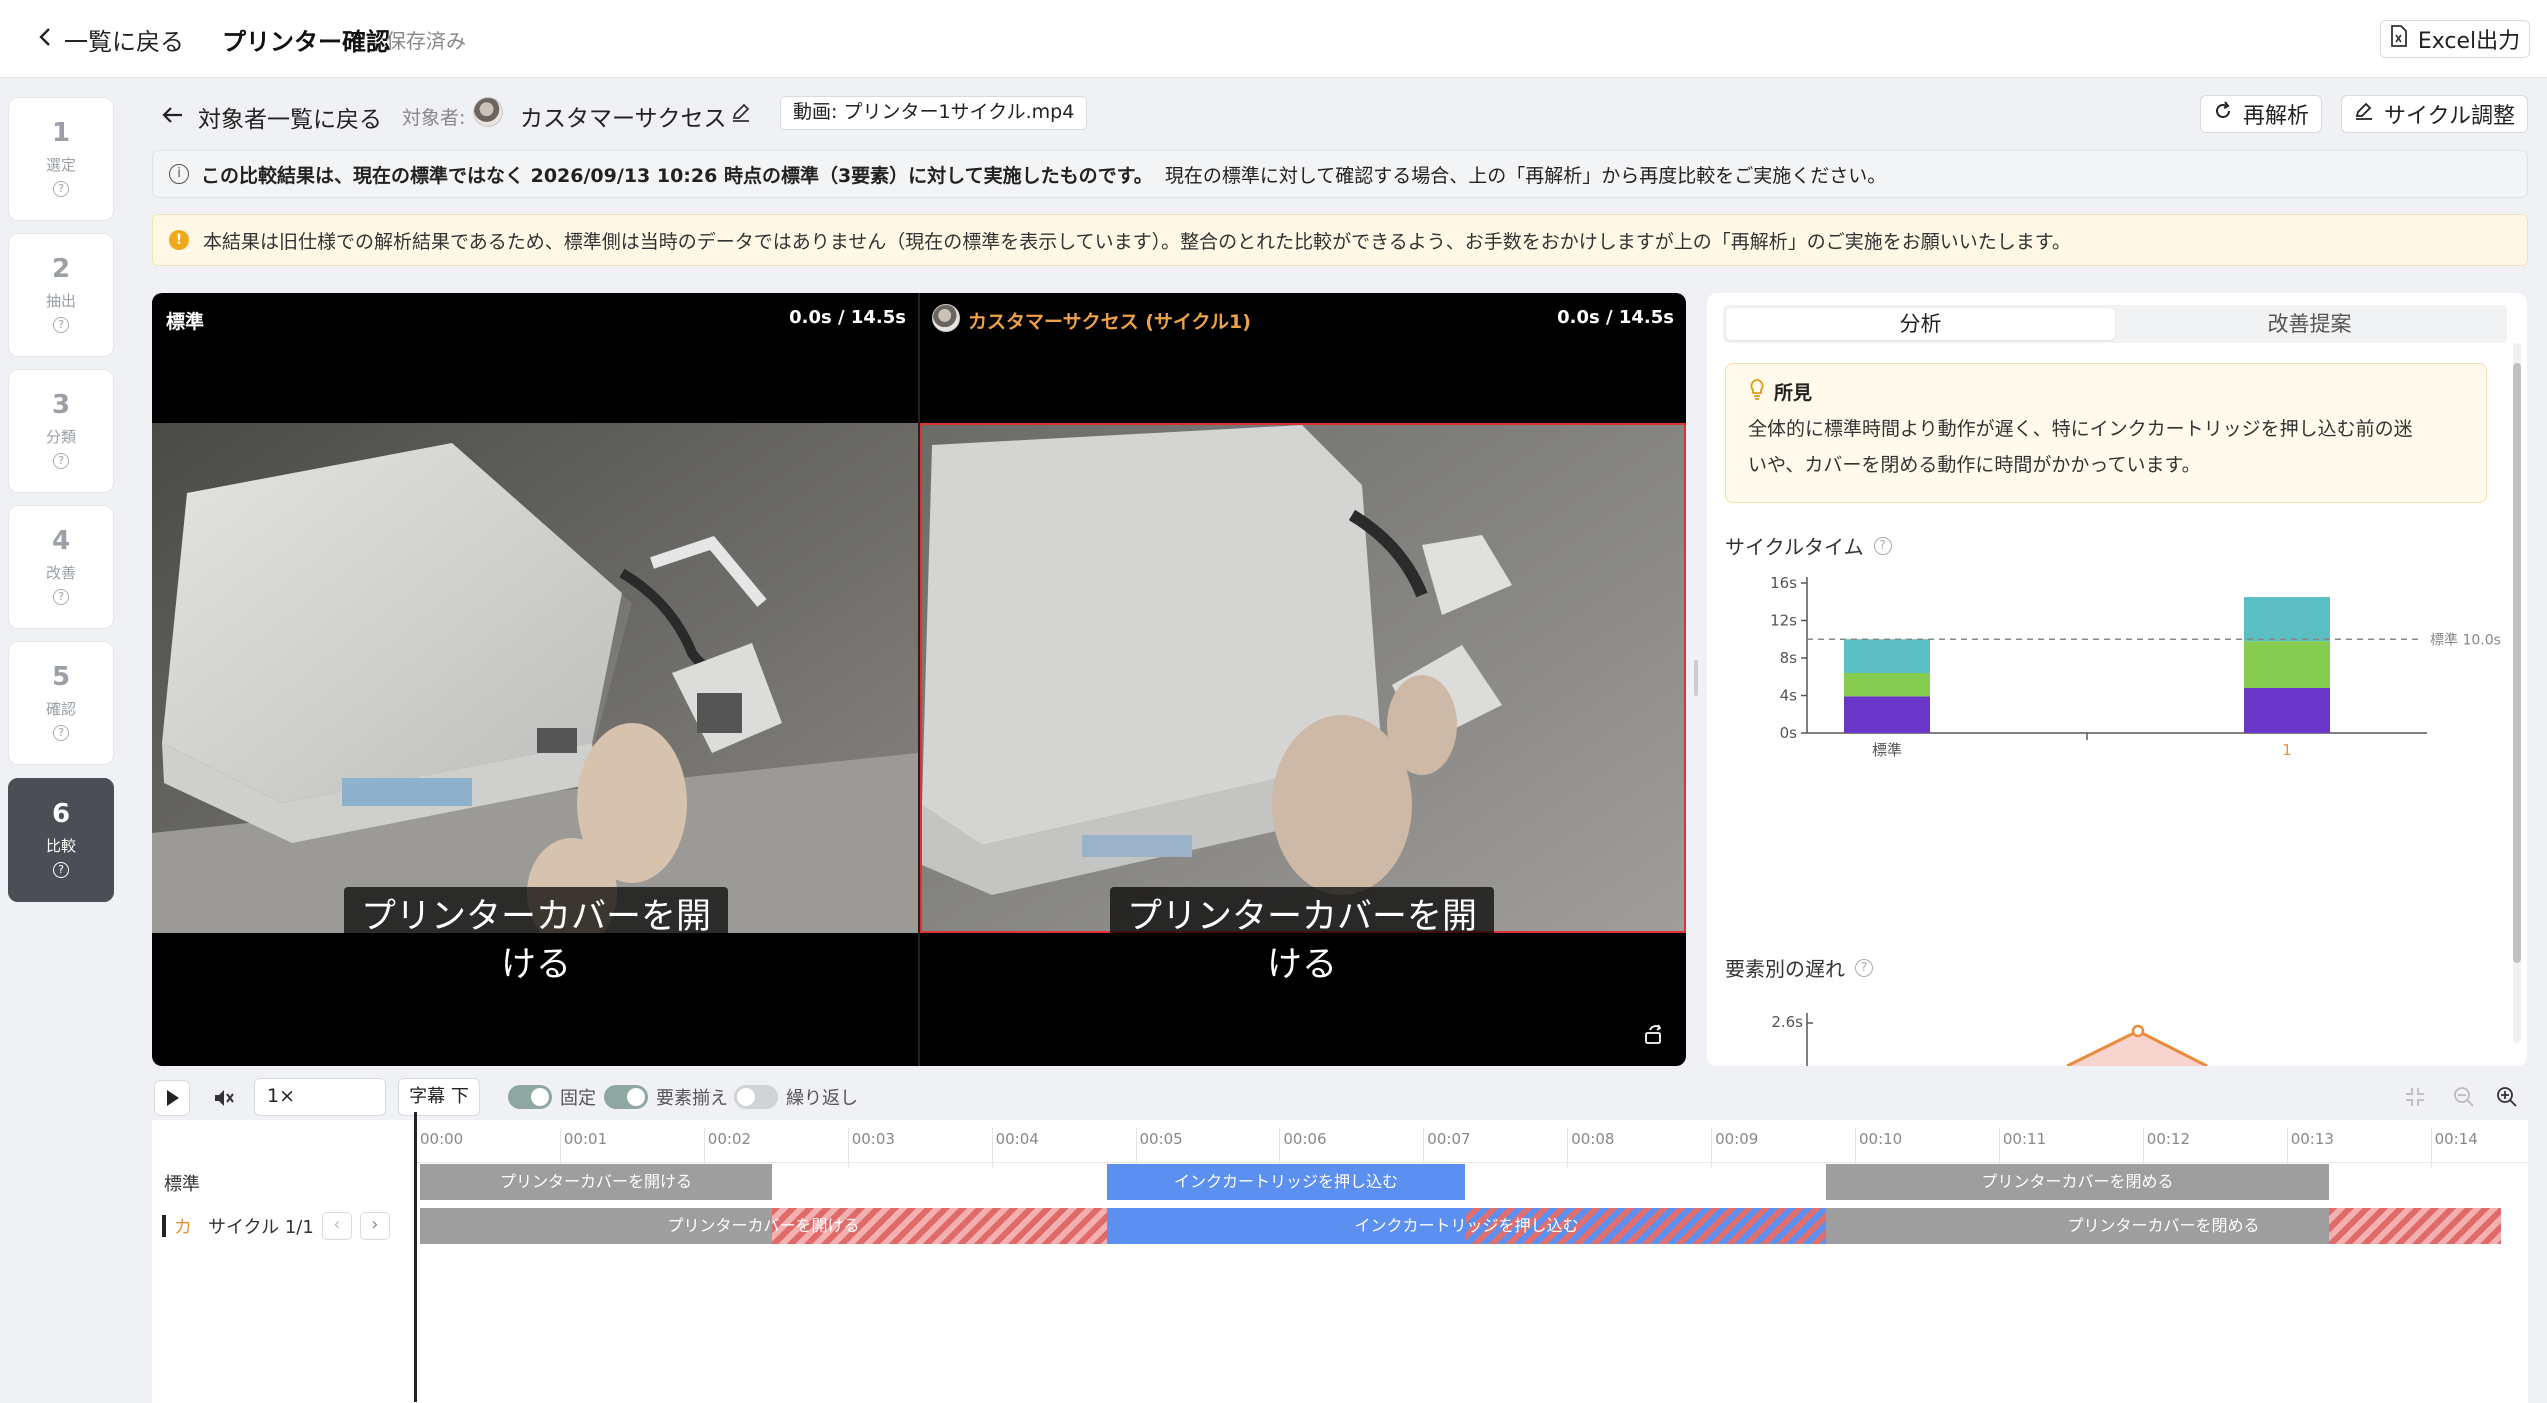 The width and height of the screenshot is (2547, 1403). What do you see at coordinates (2077, 1182) in the screenshot?
I see `std-segment-close-cover: プリンターカバーを閉める` at bounding box center [2077, 1182].